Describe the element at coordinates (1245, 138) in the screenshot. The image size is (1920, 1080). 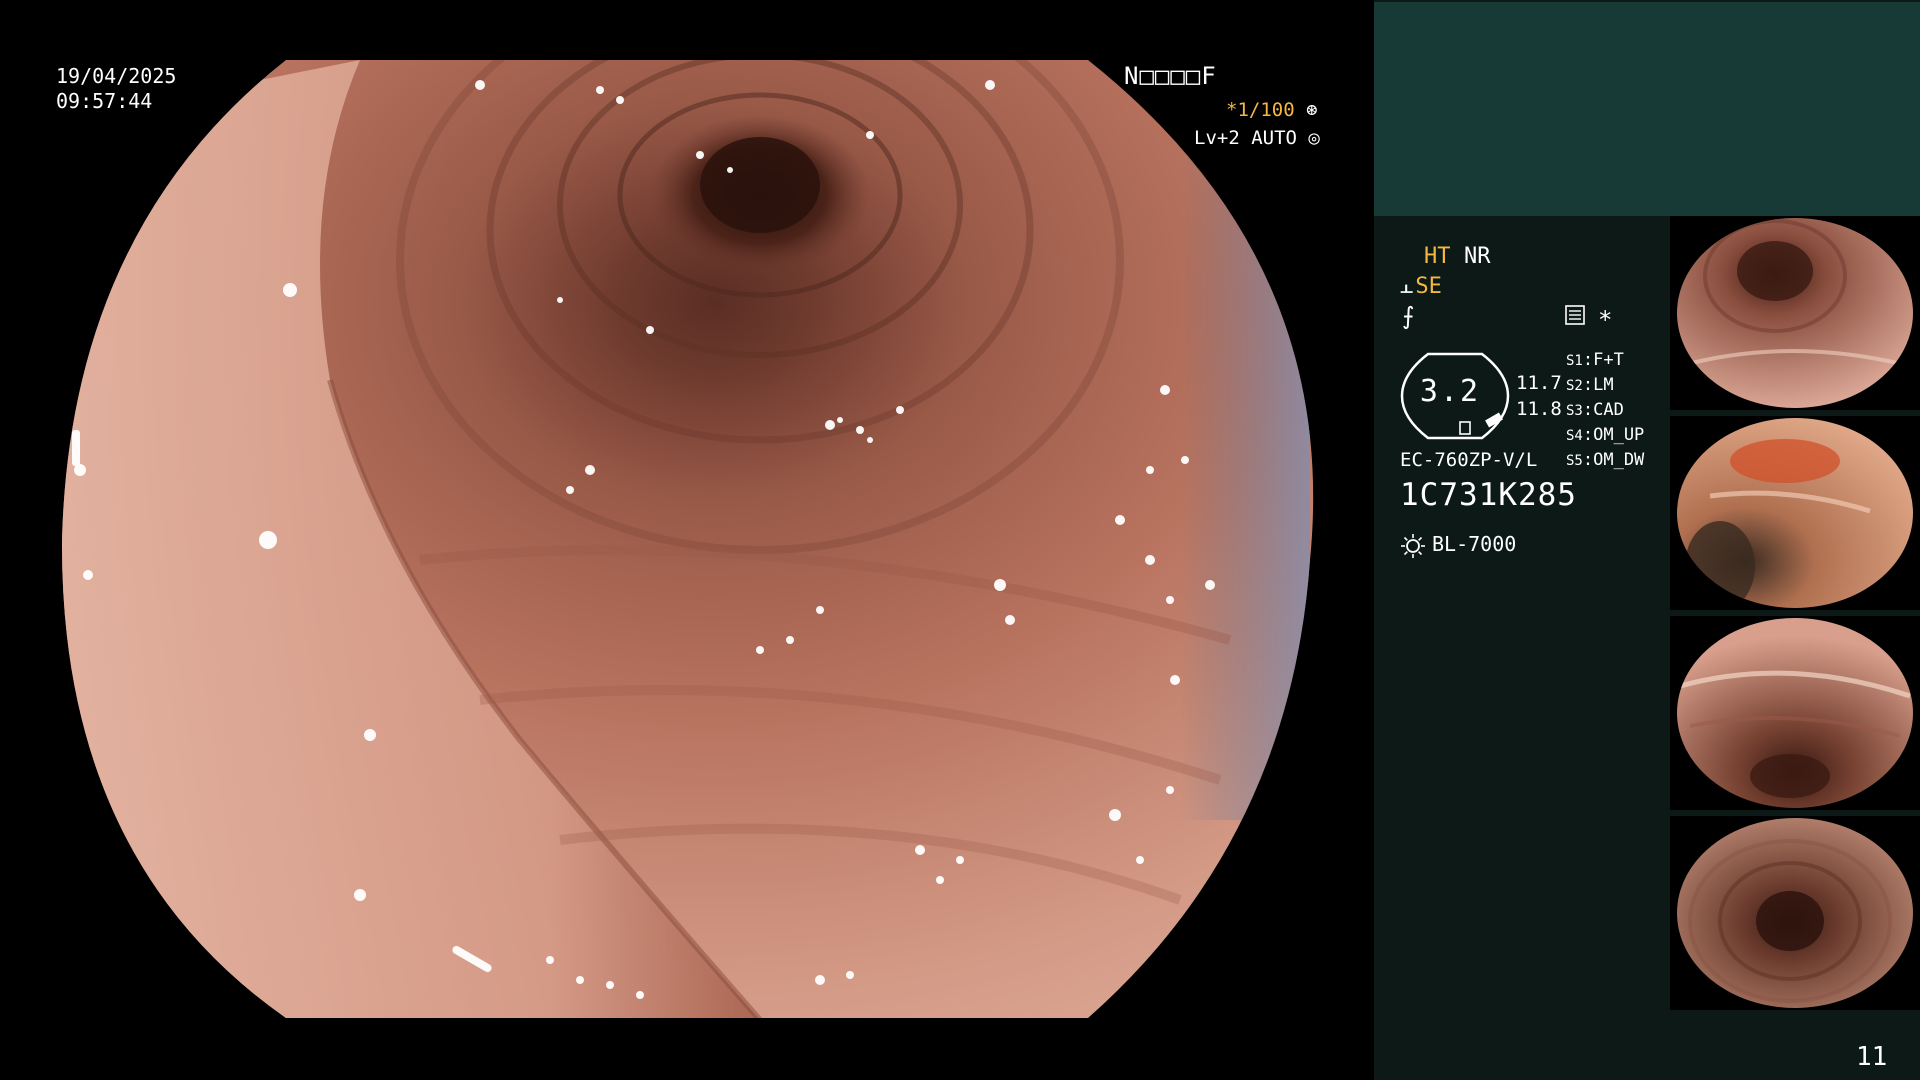
I see `brightness-value: Lv+2 AUTO` at that location.